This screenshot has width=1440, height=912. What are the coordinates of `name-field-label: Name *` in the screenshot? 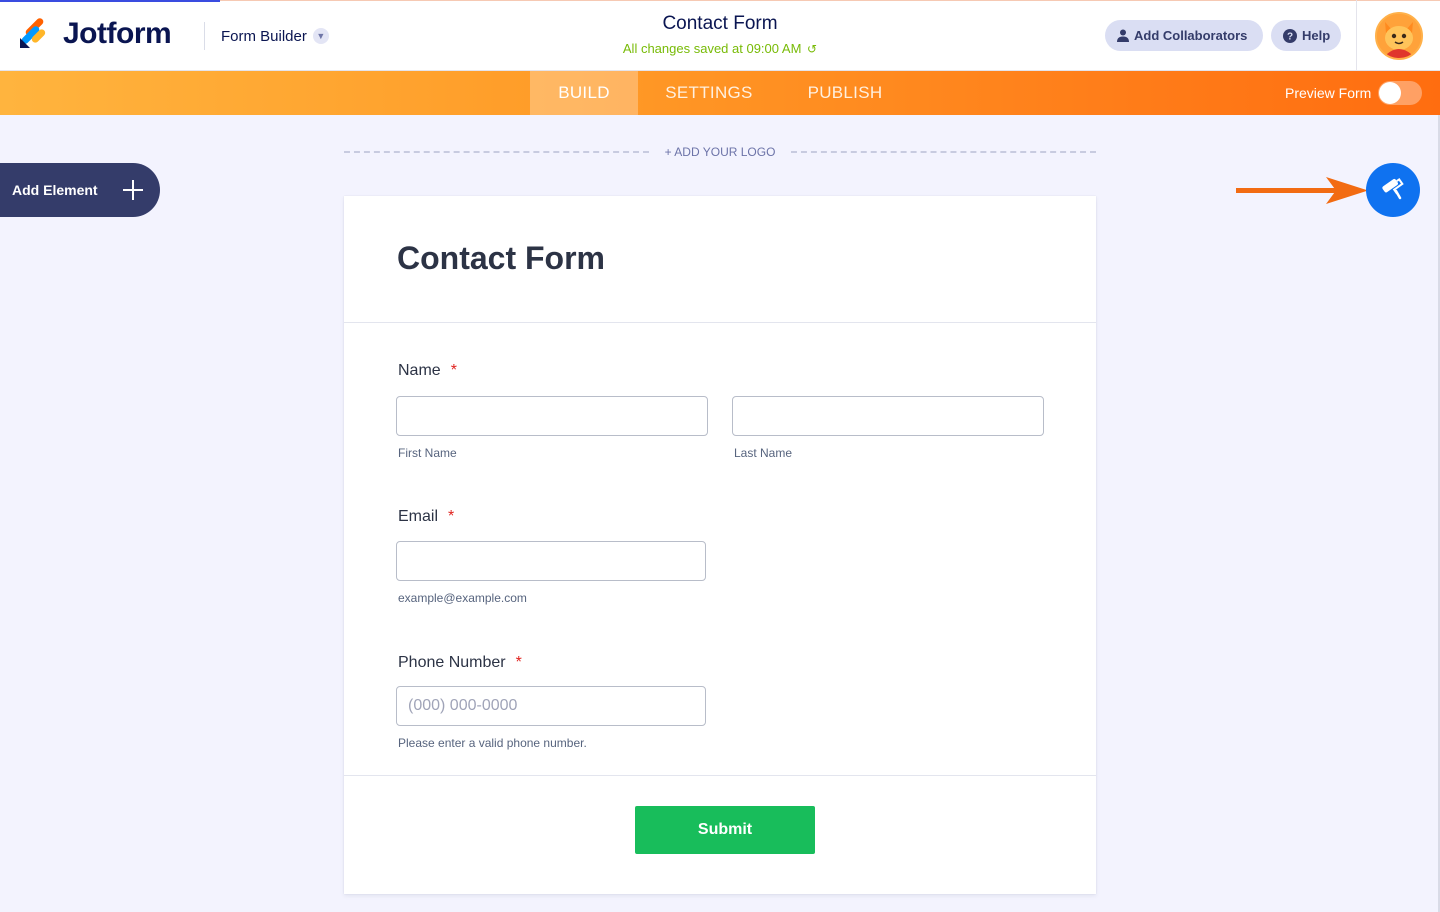 It's located at (427, 371).